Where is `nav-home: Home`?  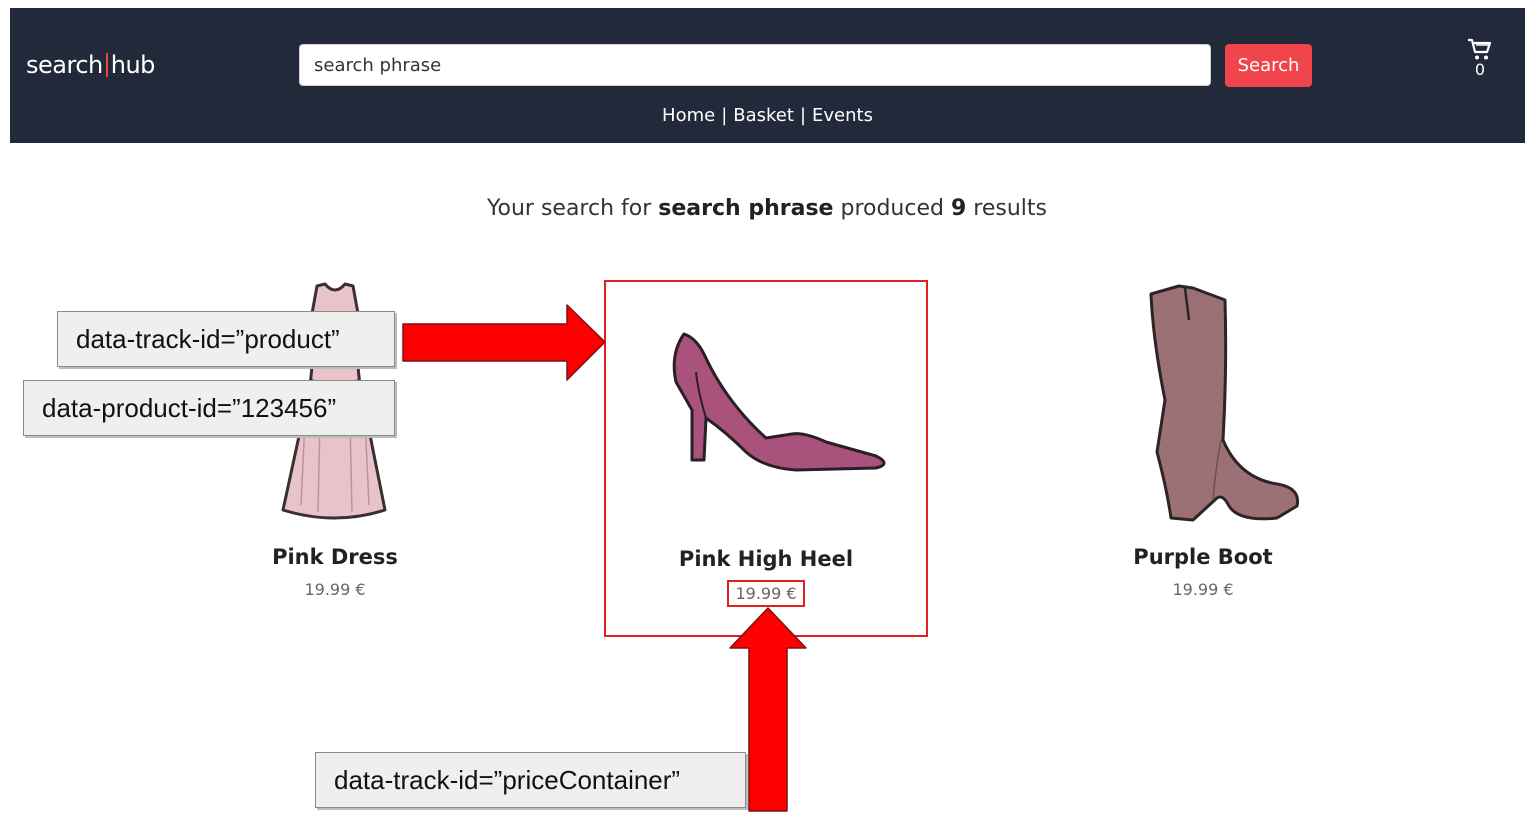 nav-home: Home is located at coordinates (688, 115).